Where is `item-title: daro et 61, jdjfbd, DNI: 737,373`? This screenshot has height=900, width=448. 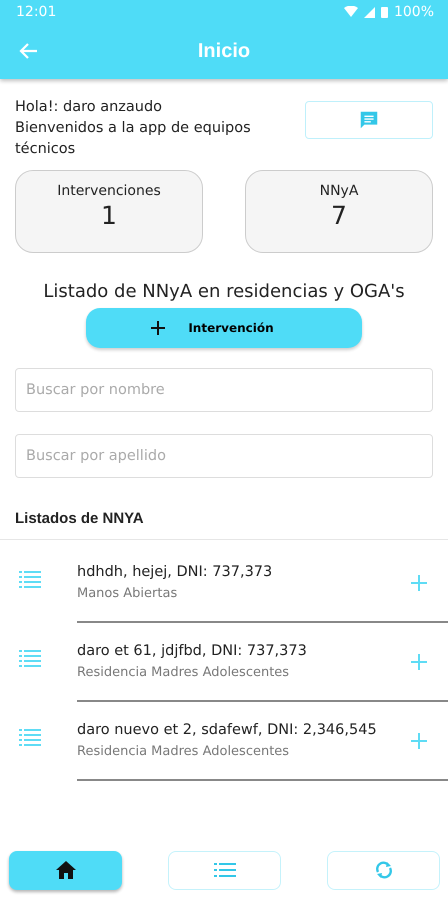 item-title: daro et 61, jdjfbd, DNI: 737,373 is located at coordinates (192, 651).